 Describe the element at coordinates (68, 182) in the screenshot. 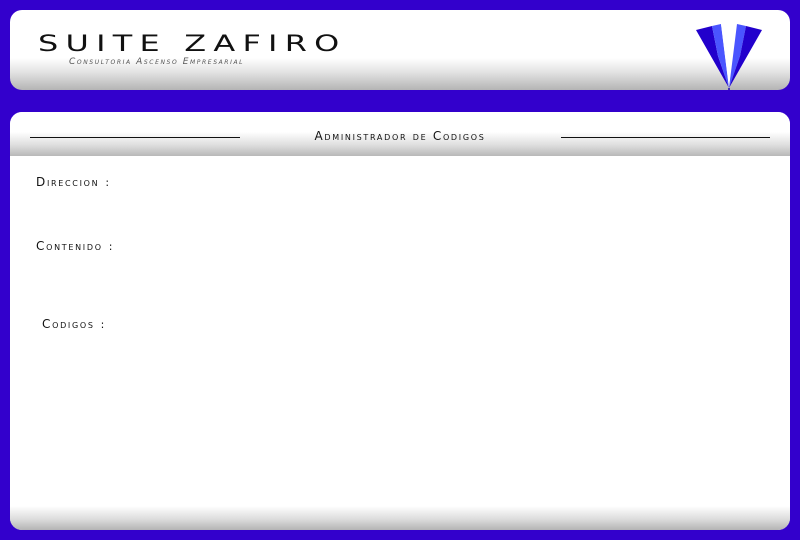

I see `direccion-label: Direccion` at that location.